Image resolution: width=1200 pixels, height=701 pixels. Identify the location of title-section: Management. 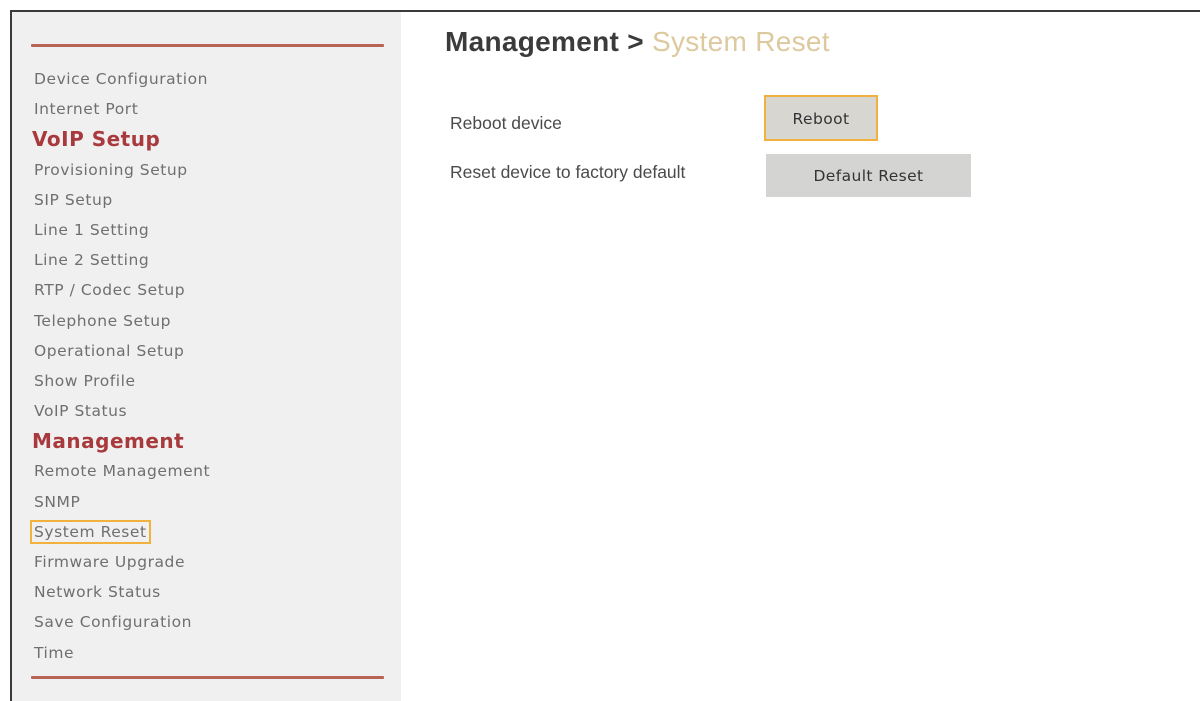
(532, 41).